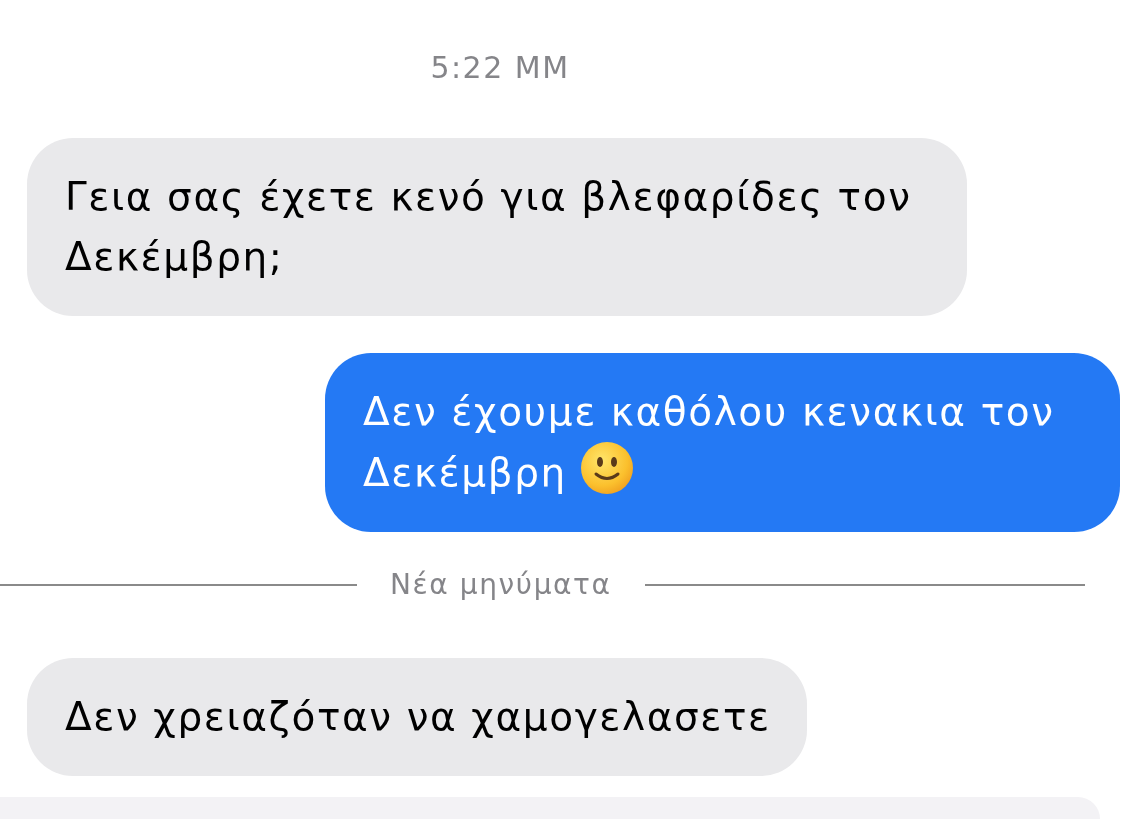 The image size is (1145, 819). Describe the element at coordinates (418, 716) in the screenshot. I see `message-text: Δεν χρειαζόταν να χαμογελασετε` at that location.